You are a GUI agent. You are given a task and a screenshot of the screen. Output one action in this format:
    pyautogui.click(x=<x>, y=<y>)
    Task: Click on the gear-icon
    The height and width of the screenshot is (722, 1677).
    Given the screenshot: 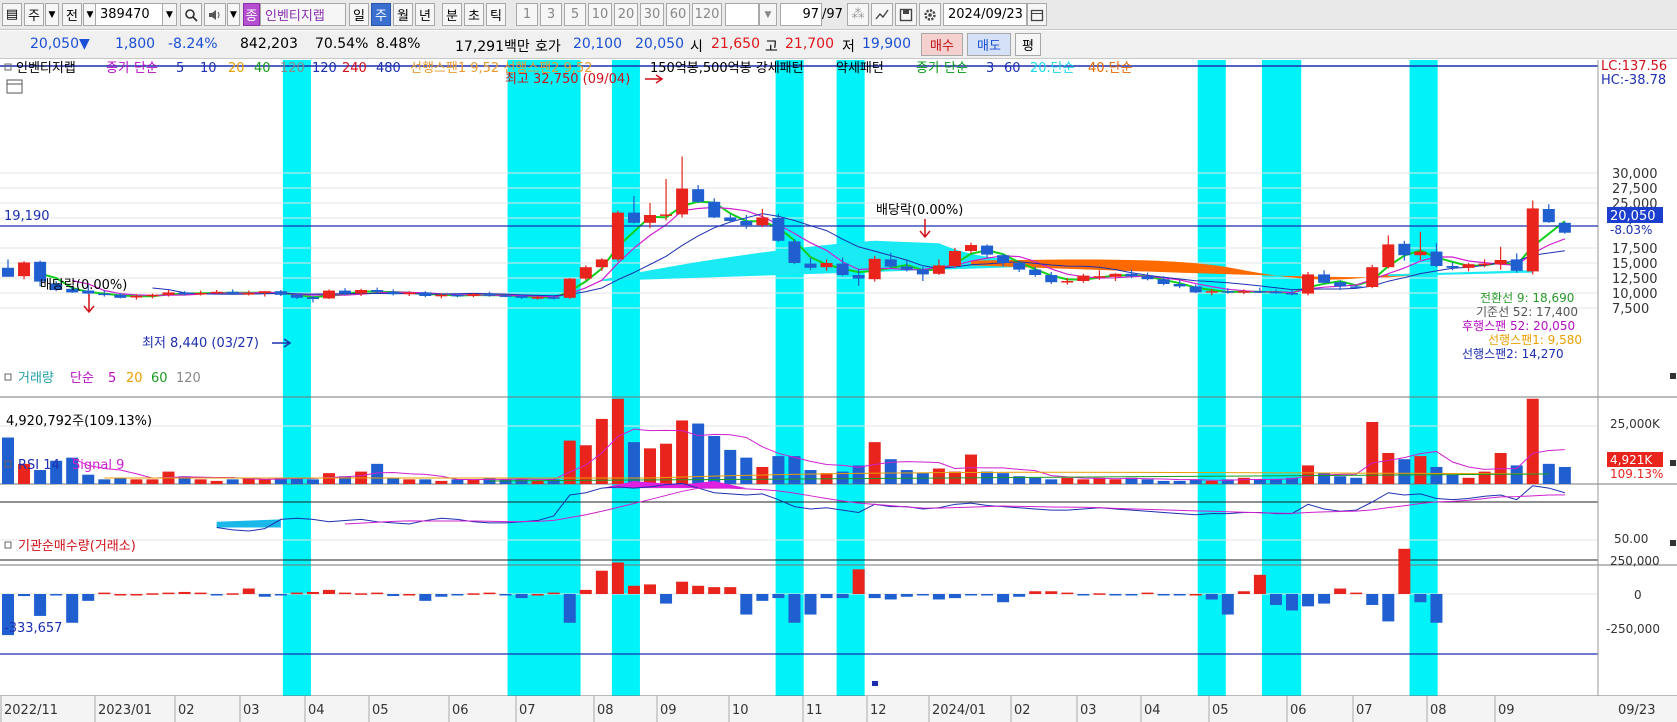 What is the action you would take?
    pyautogui.click(x=930, y=14)
    